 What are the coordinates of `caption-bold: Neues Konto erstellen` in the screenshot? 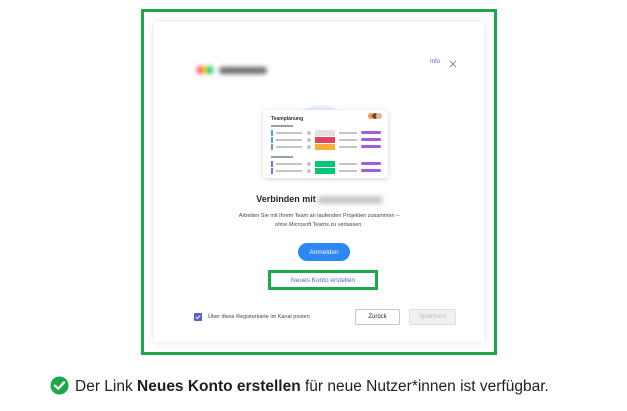 It's located at (219, 386).